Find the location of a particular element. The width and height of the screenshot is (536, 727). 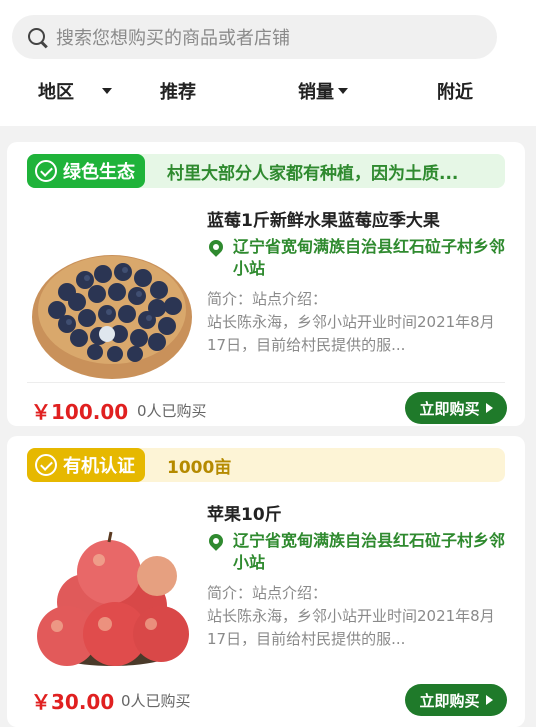

filter-sales-label: 销量 is located at coordinates (316, 92).